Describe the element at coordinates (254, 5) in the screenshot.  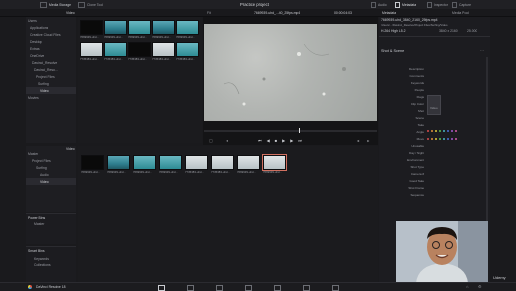
I see `project-title: Practice project` at that location.